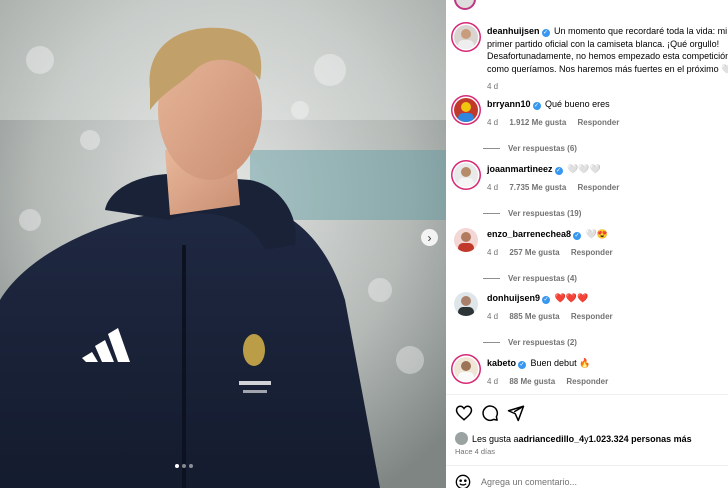 Image resolution: width=728 pixels, height=488 pixels. I want to click on comment-text: Buen debut 🔥, so click(560, 363).